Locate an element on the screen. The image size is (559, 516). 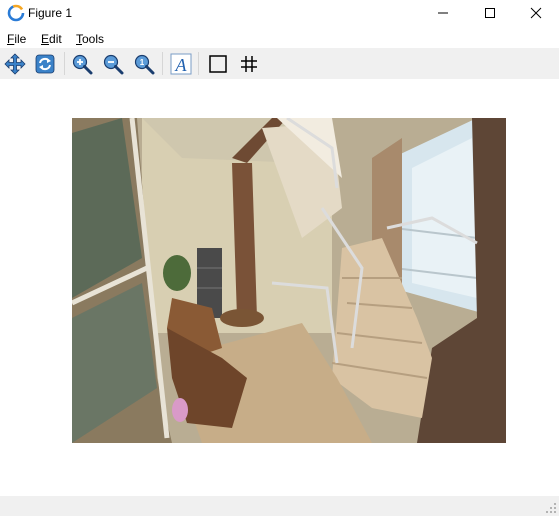
menu-edit-label: dit is located at coordinates (55, 39).